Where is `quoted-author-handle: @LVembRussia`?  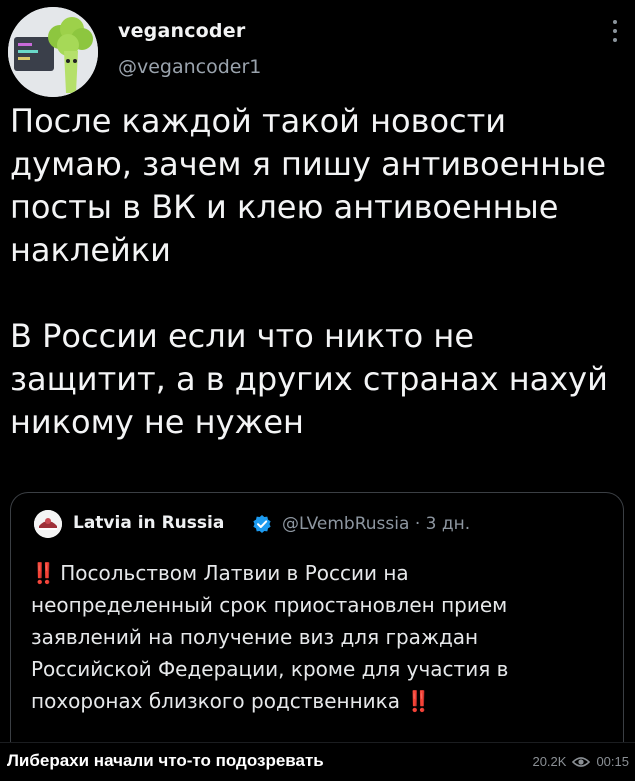 quoted-author-handle: @LVembRussia is located at coordinates (346, 524).